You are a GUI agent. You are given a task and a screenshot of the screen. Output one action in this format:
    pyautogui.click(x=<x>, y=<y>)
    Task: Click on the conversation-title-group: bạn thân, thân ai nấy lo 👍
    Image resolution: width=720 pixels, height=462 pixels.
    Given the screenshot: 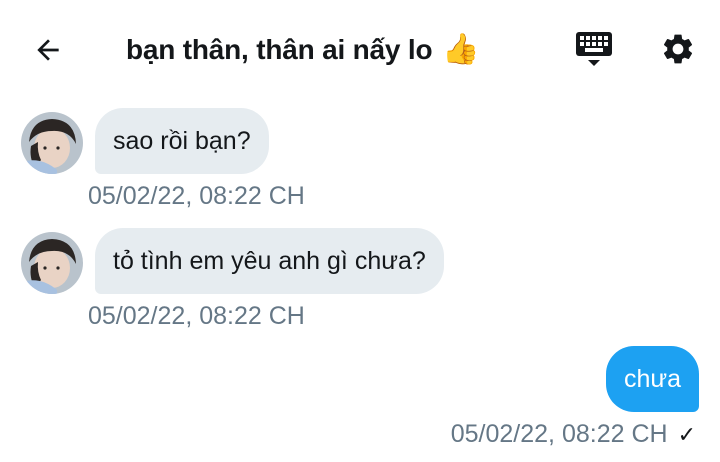 What is the action you would take?
    pyautogui.click(x=303, y=50)
    